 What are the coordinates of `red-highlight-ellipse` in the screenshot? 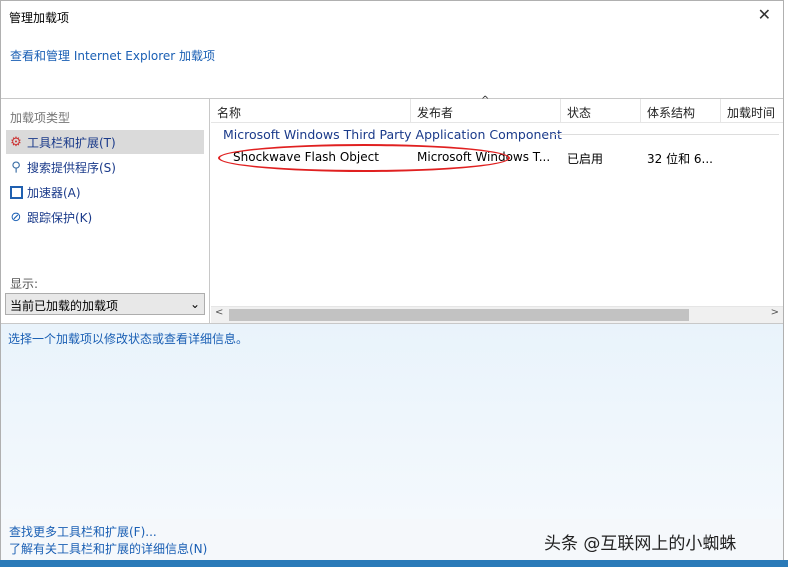 It's located at (364, 158).